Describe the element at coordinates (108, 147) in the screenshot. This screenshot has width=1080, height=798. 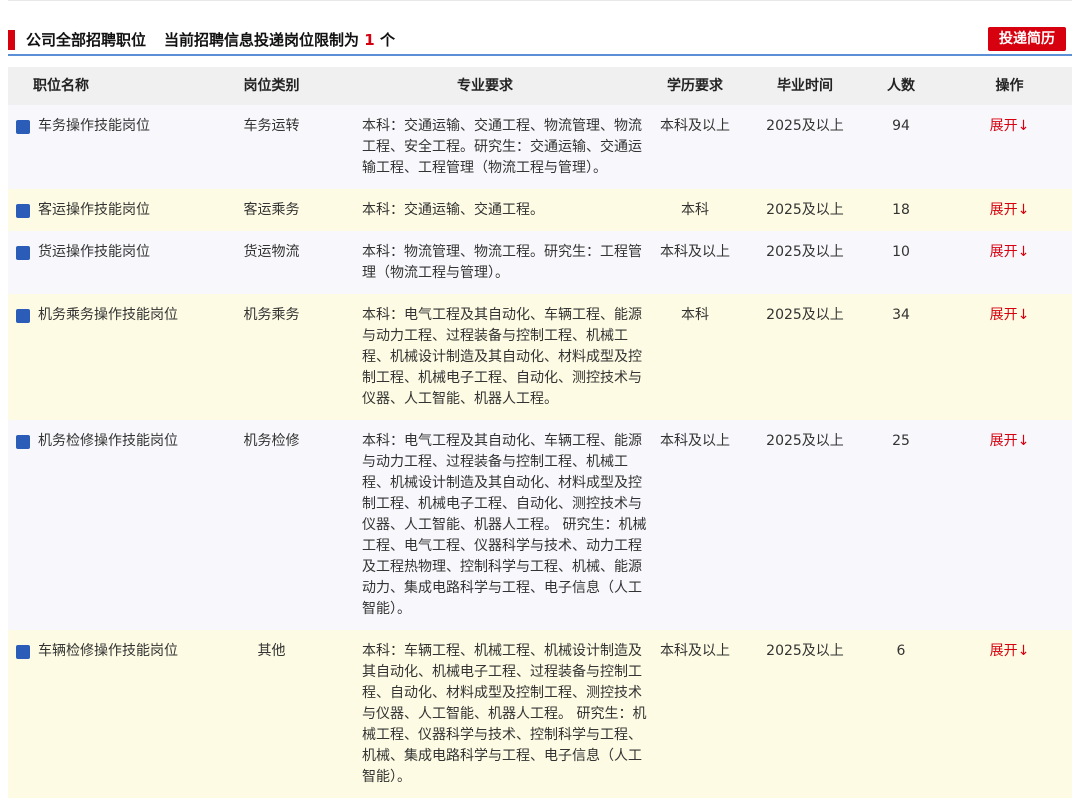
I see `cell-name: 车务操作技能岗位` at that location.